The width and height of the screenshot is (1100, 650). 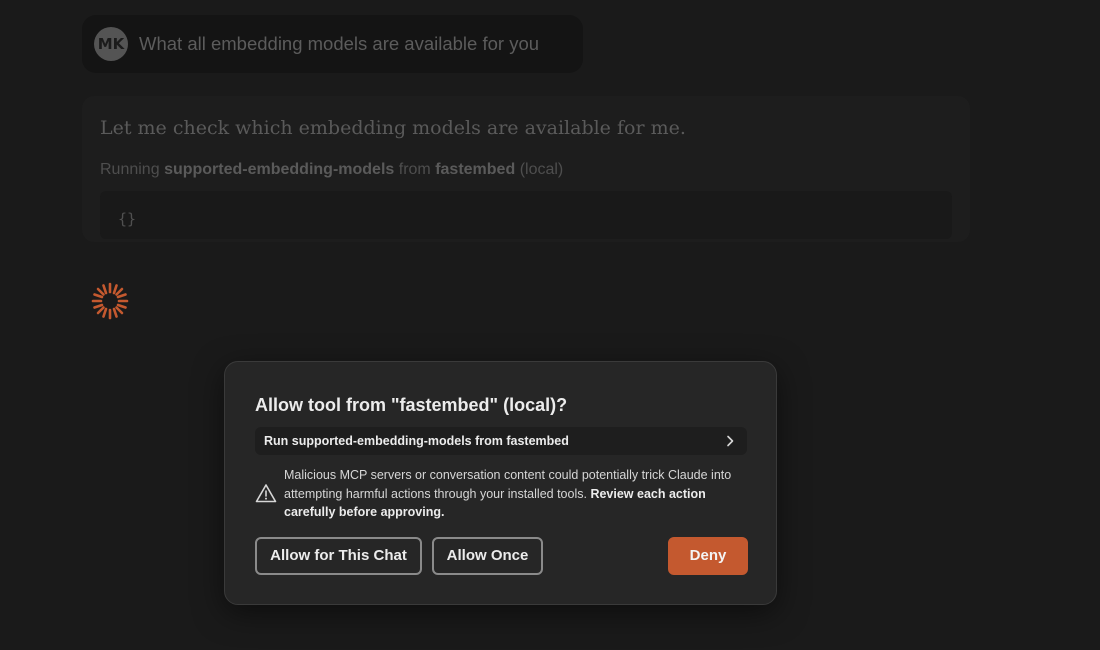 What do you see at coordinates (411, 405) in the screenshot?
I see `dialog-title: Allow tool from "fastembed" (local)?` at bounding box center [411, 405].